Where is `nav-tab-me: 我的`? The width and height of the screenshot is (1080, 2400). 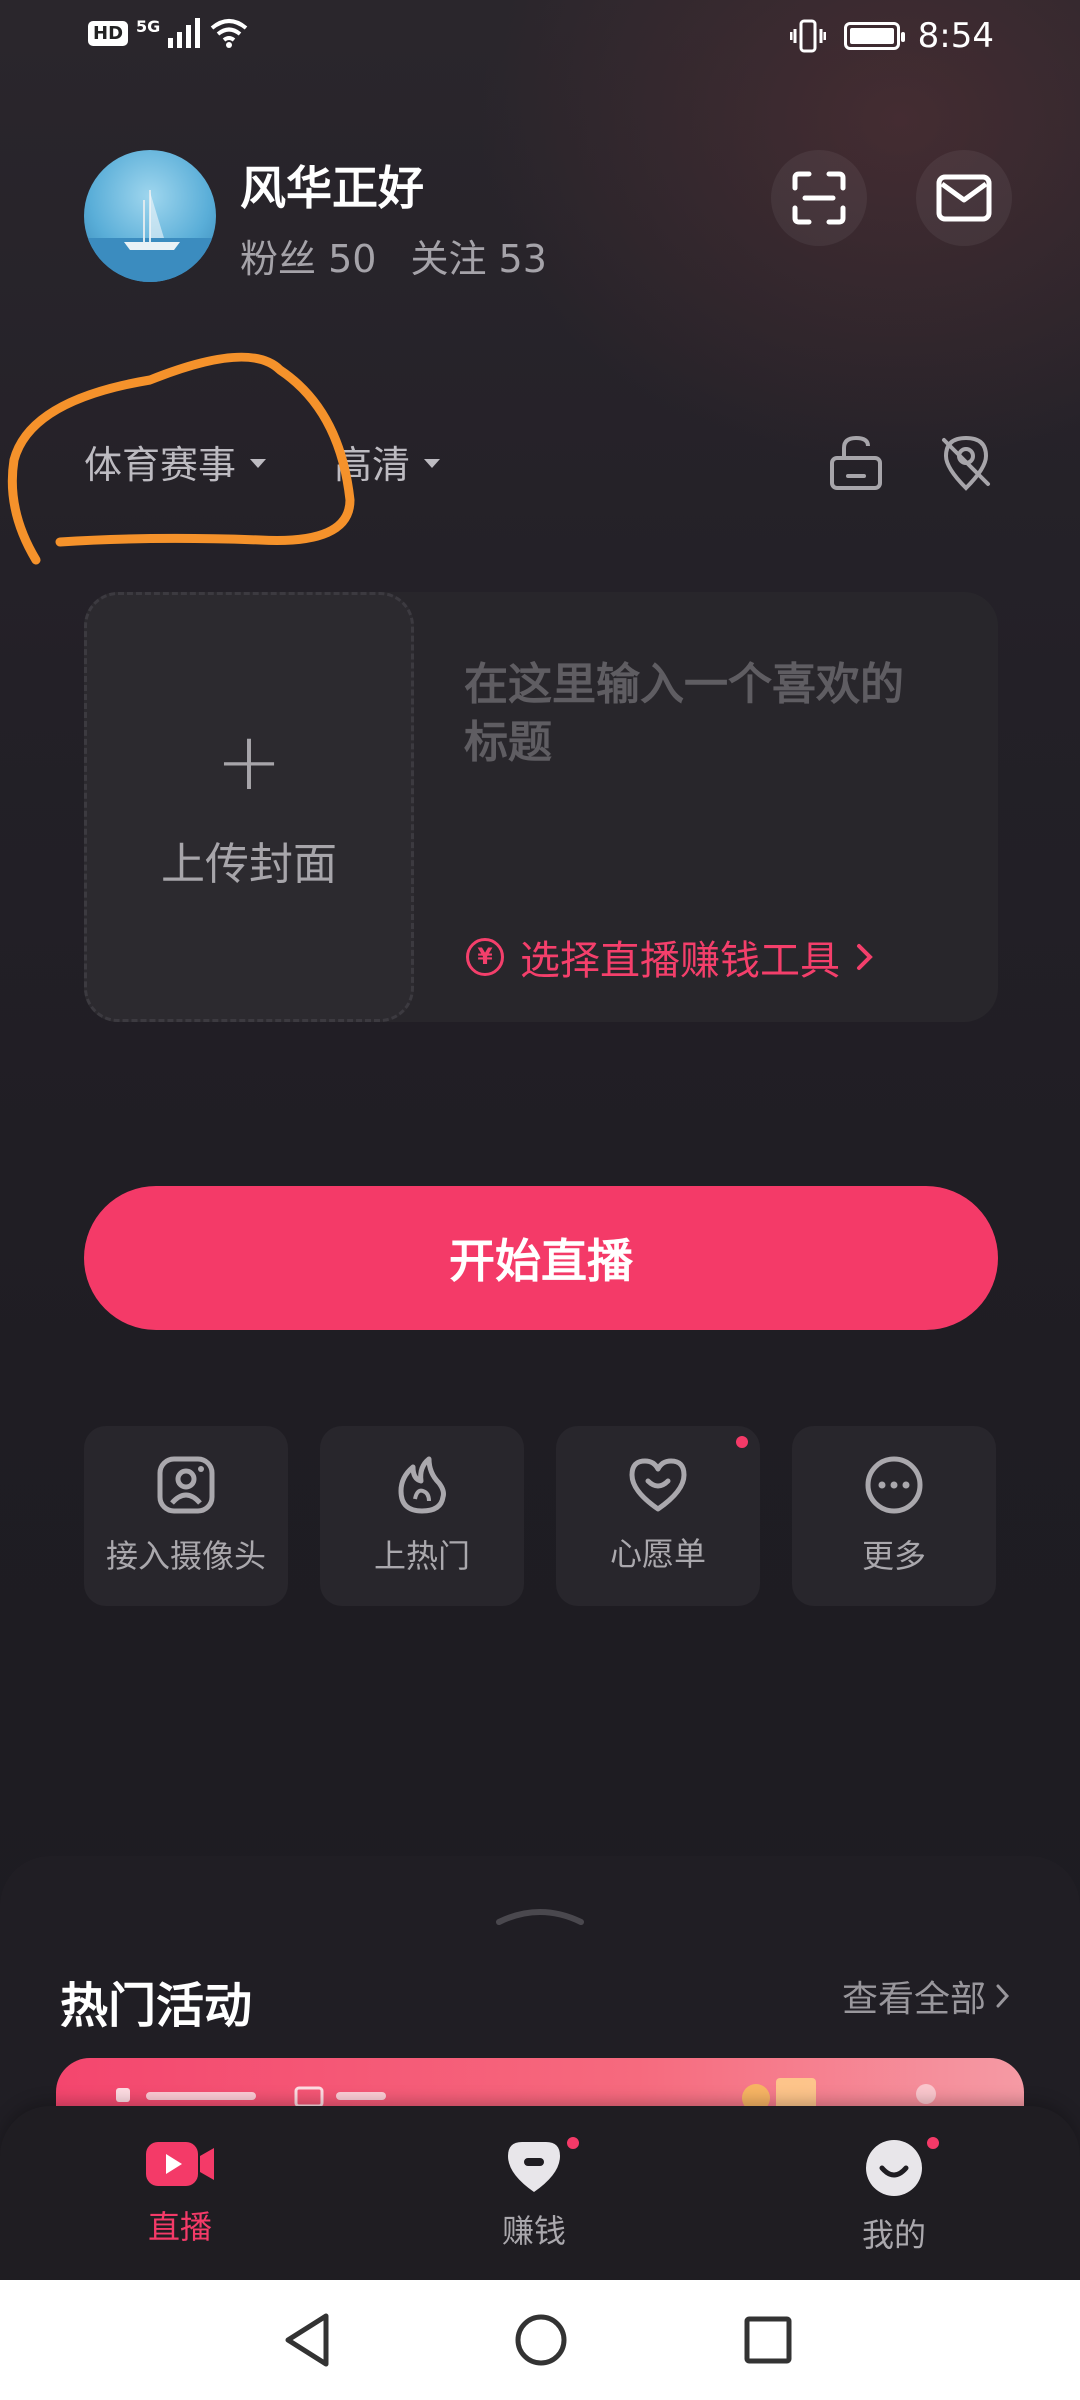 nav-tab-me: 我的 is located at coordinates (894, 2195).